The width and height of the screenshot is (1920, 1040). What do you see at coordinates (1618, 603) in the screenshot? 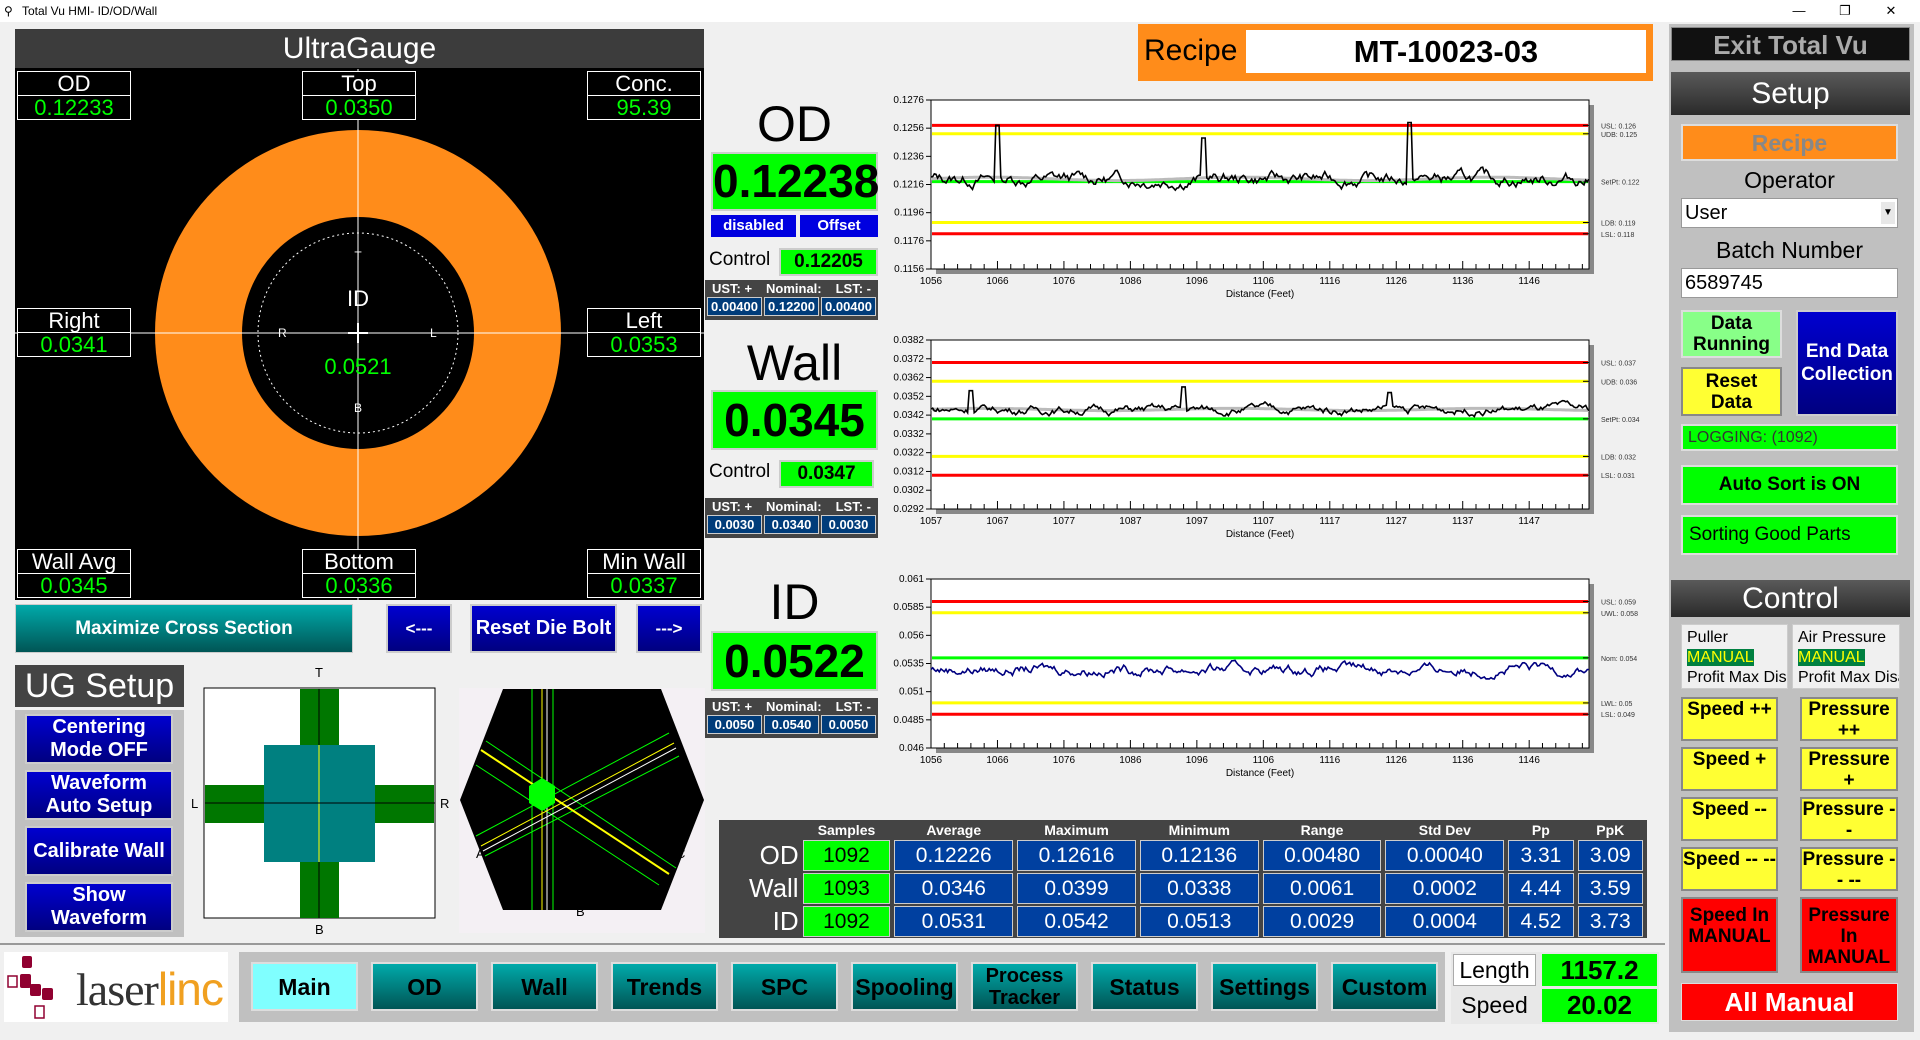
I see `limit-label: USL: 0.059` at bounding box center [1618, 603].